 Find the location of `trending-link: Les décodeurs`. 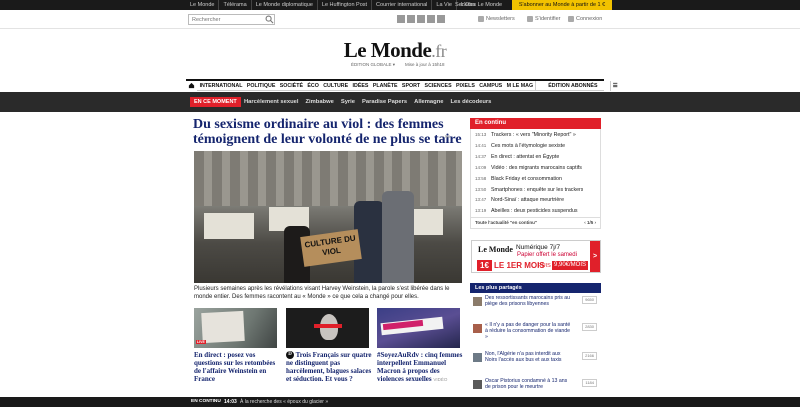

trending-link: Les décodeurs is located at coordinates (470, 102).